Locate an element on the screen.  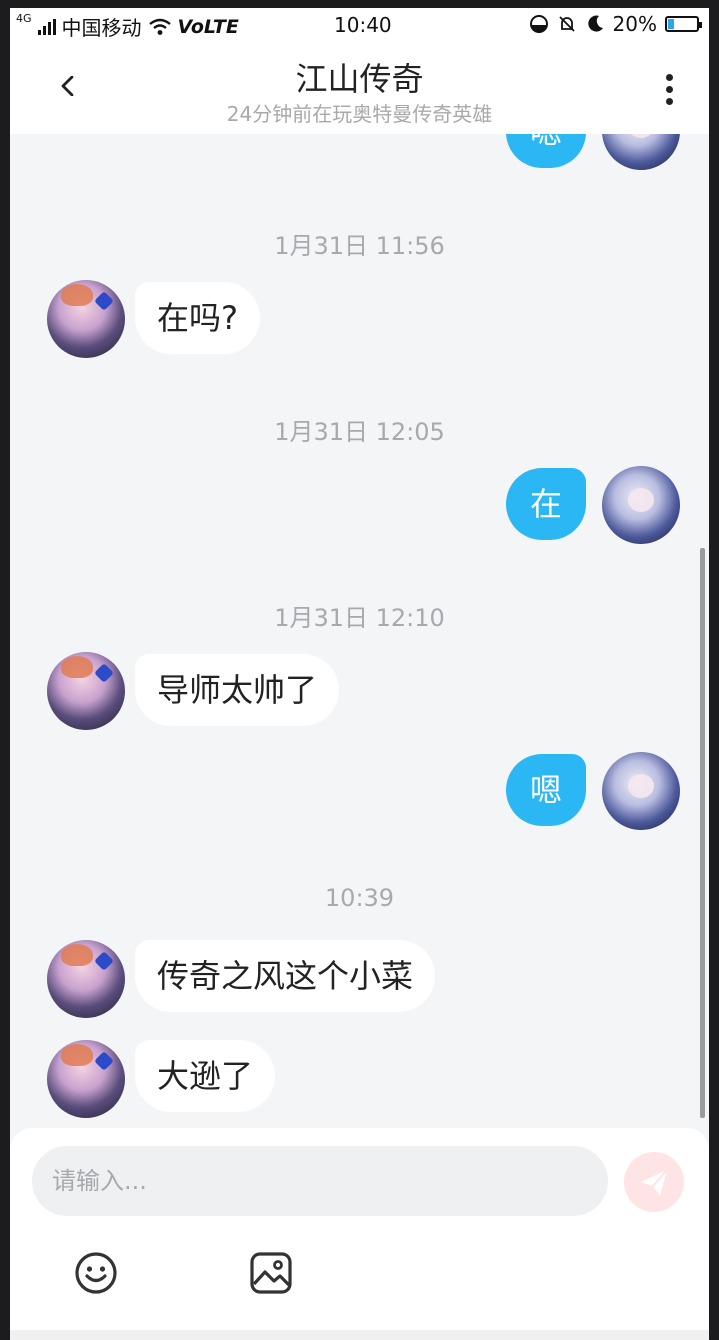
chat-header: 江山传奇 24分钟前在玩奥特曼传奇英雄 is located at coordinates (359, 87).